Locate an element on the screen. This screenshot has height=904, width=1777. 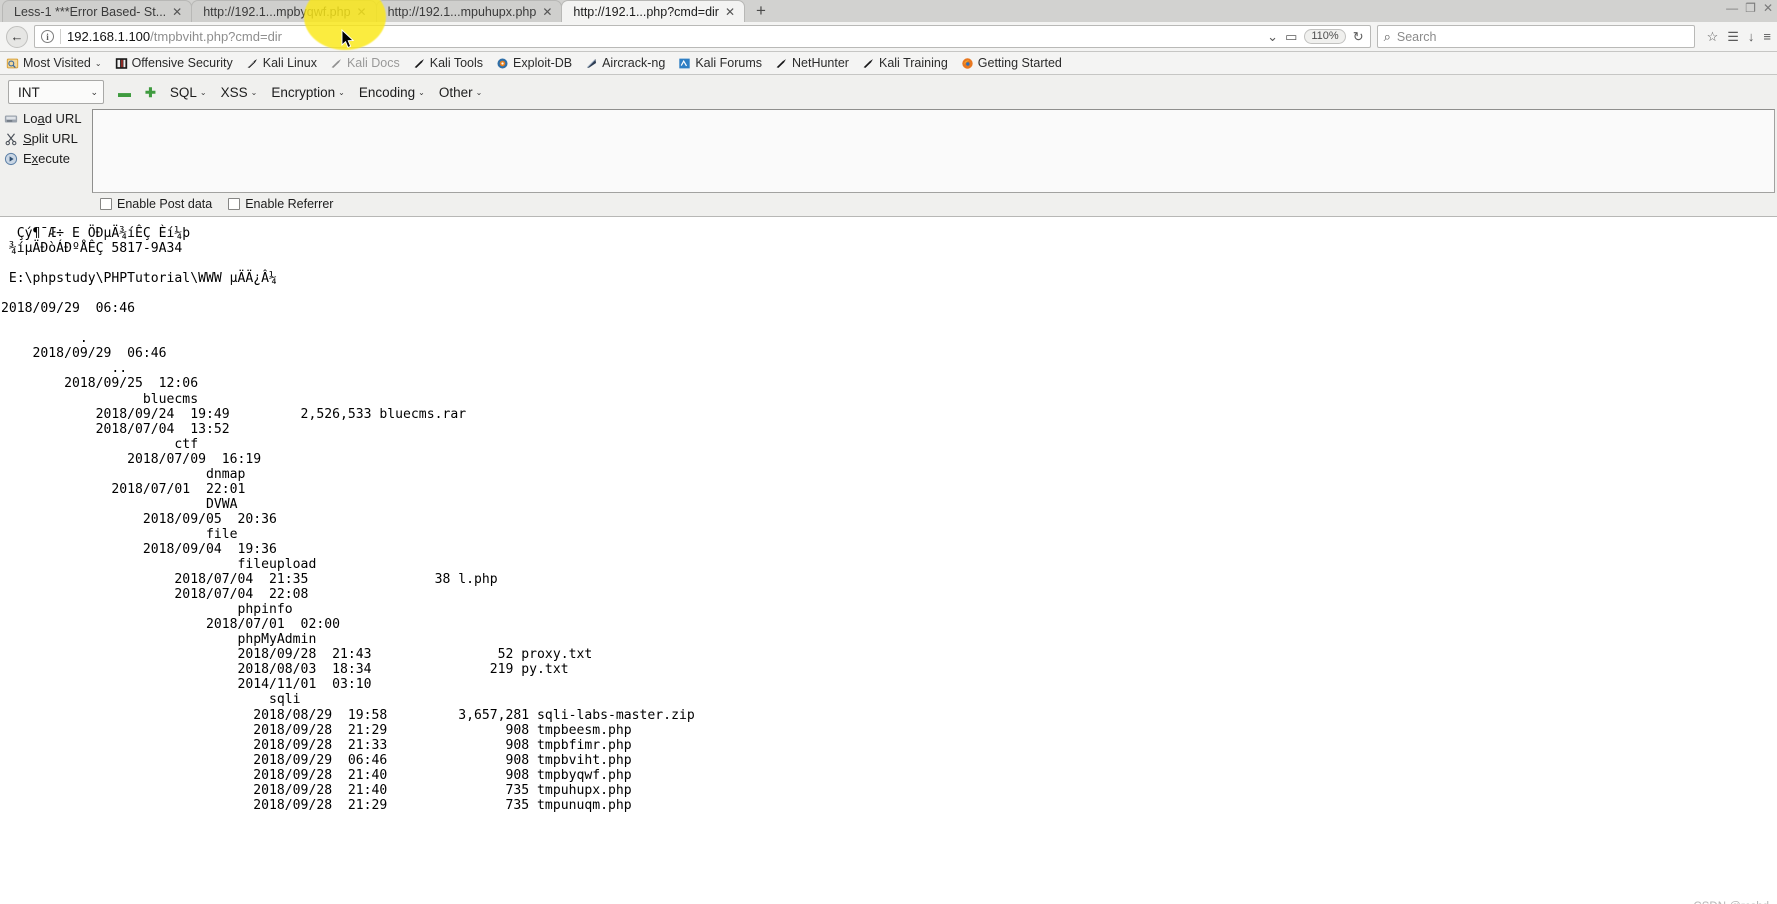
hackbar-menu-other: Other ⌄ is located at coordinates (460, 92).